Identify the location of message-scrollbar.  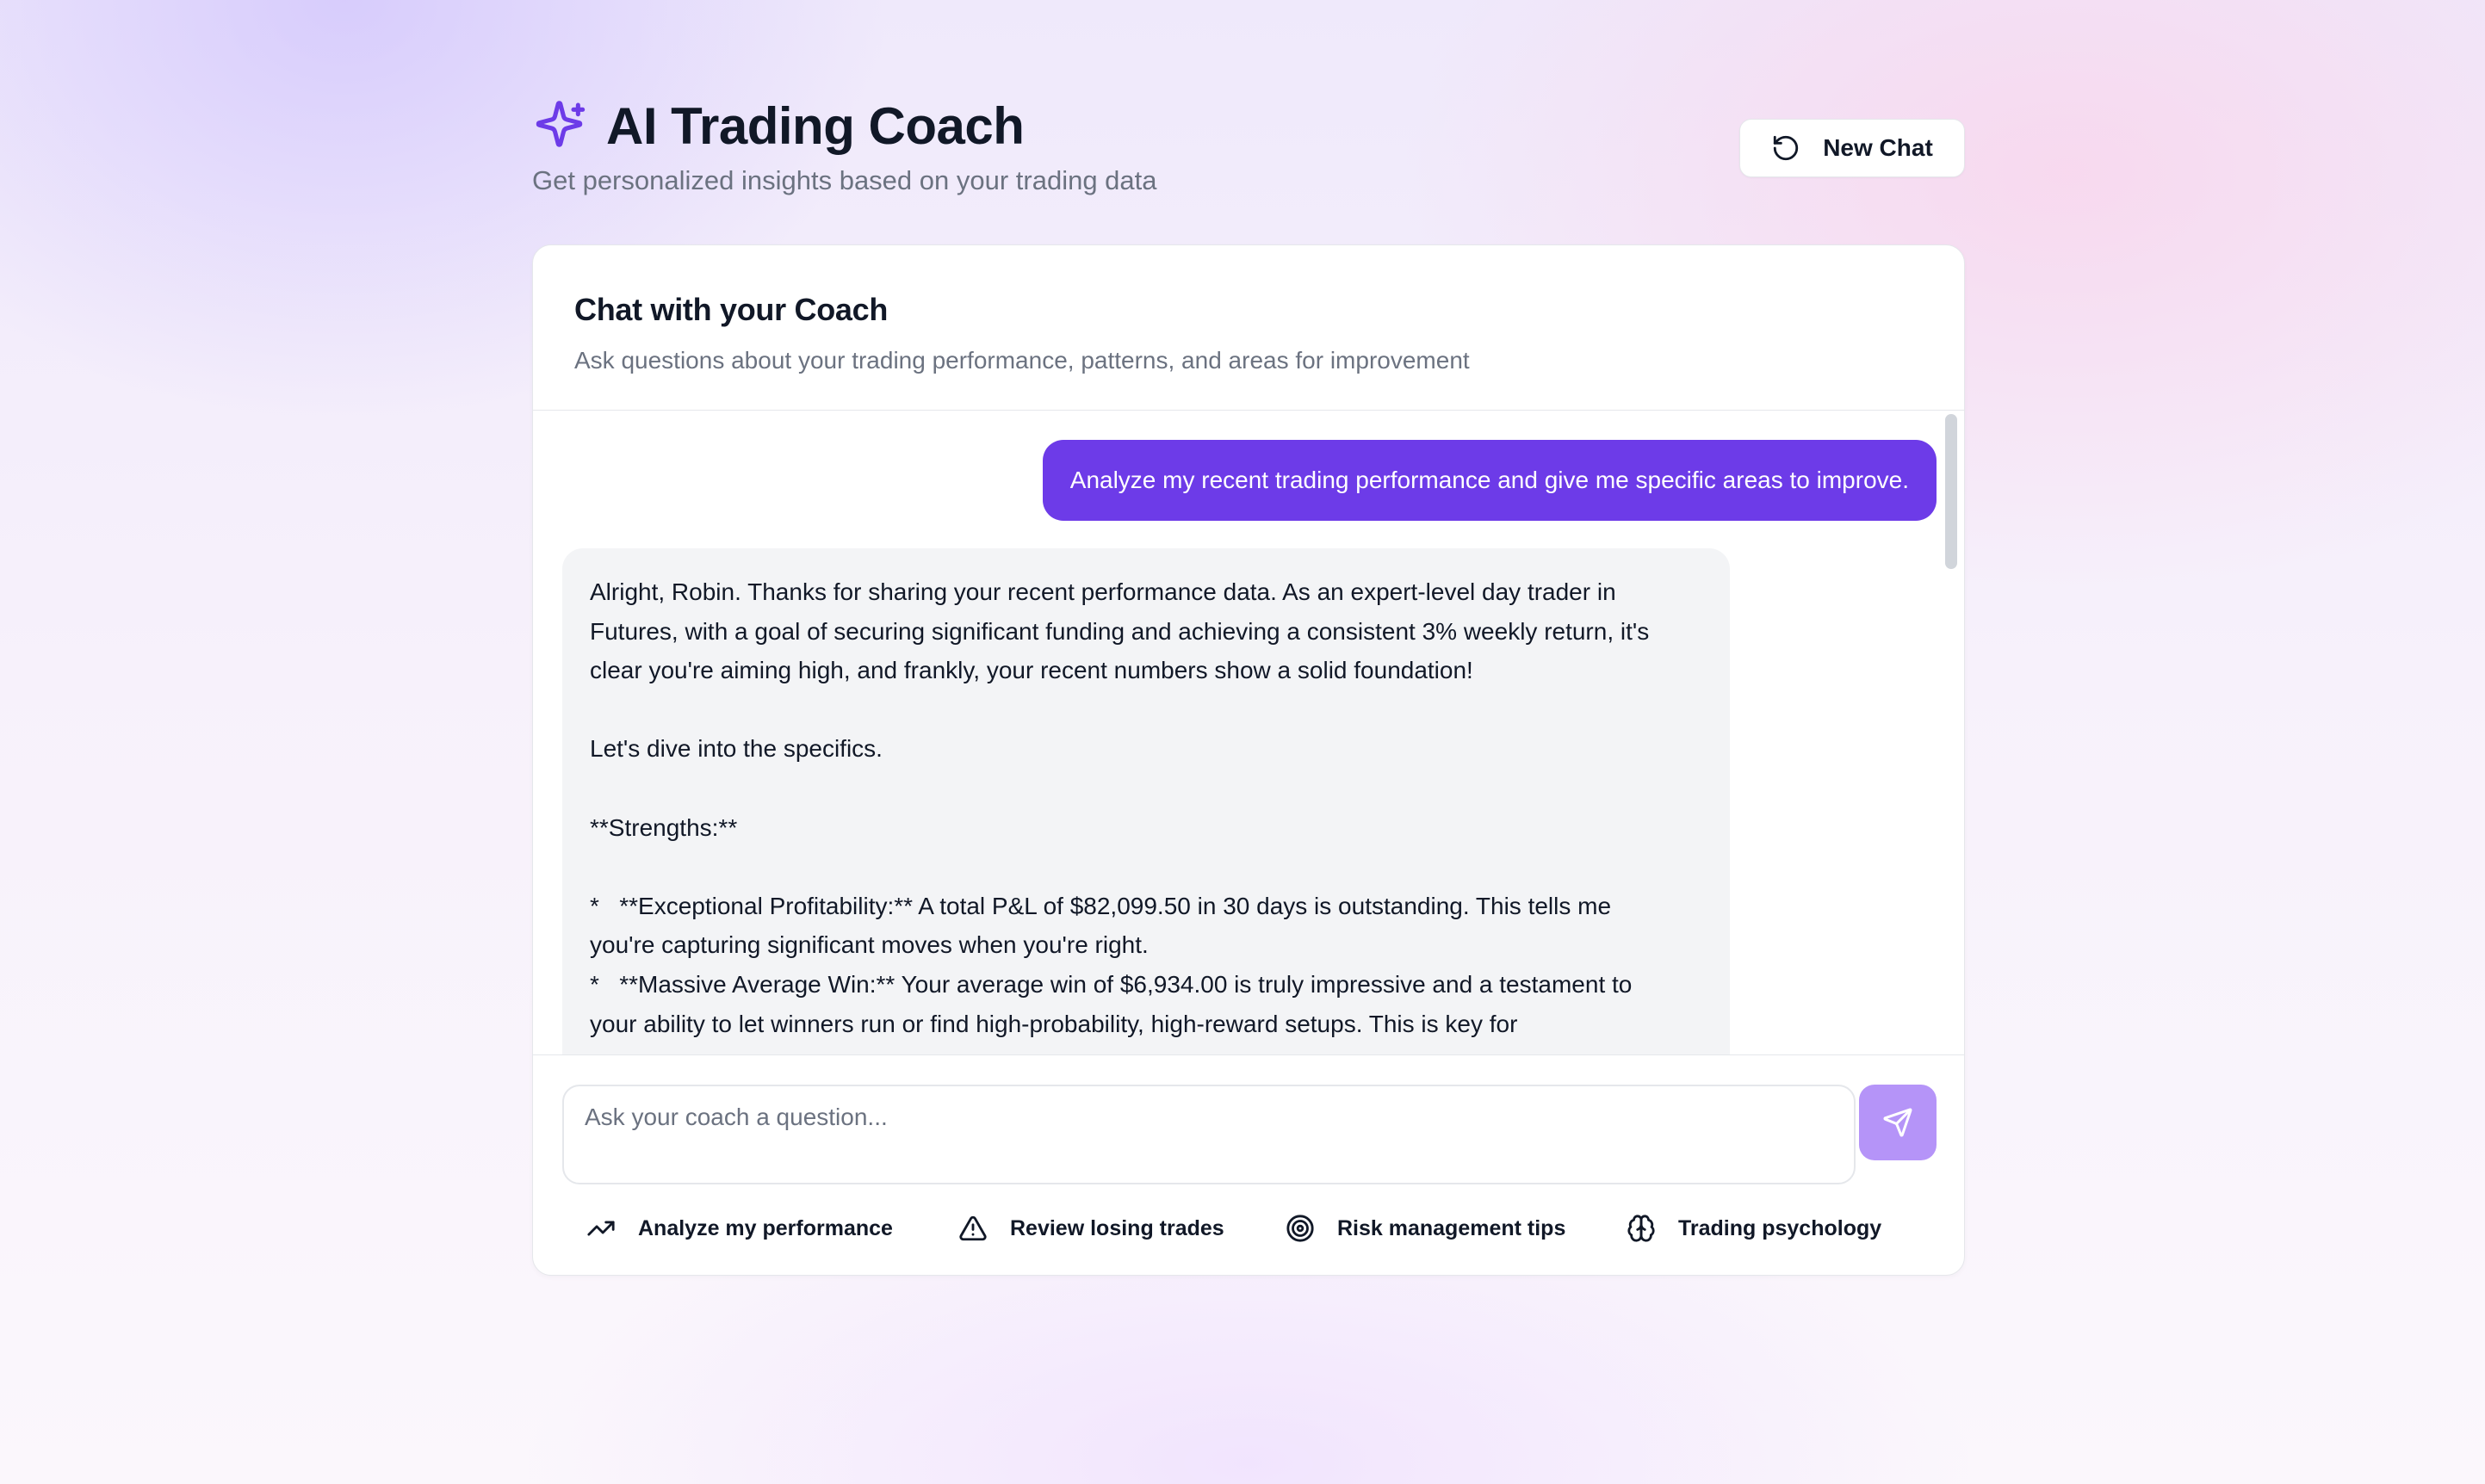
(1951, 491).